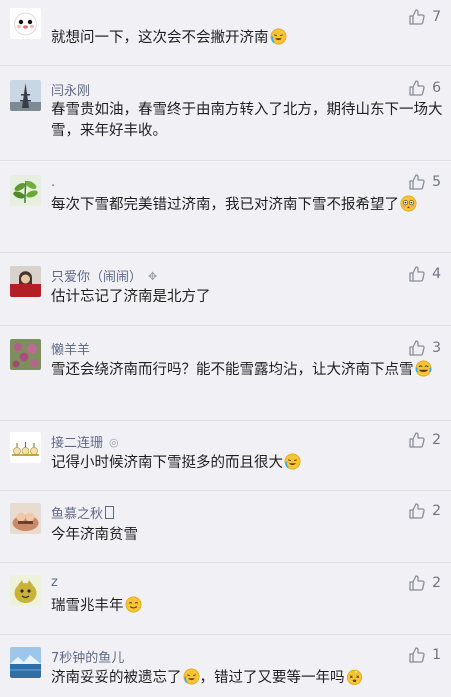  Describe the element at coordinates (436, 17) in the screenshot. I see `like-count: 7` at that location.